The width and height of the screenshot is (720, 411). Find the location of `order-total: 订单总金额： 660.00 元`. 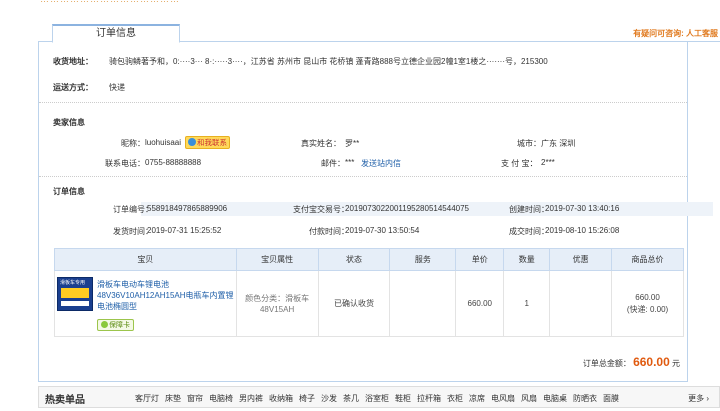

order-total: 订单总金额： 660.00 元 is located at coordinates (631, 362).